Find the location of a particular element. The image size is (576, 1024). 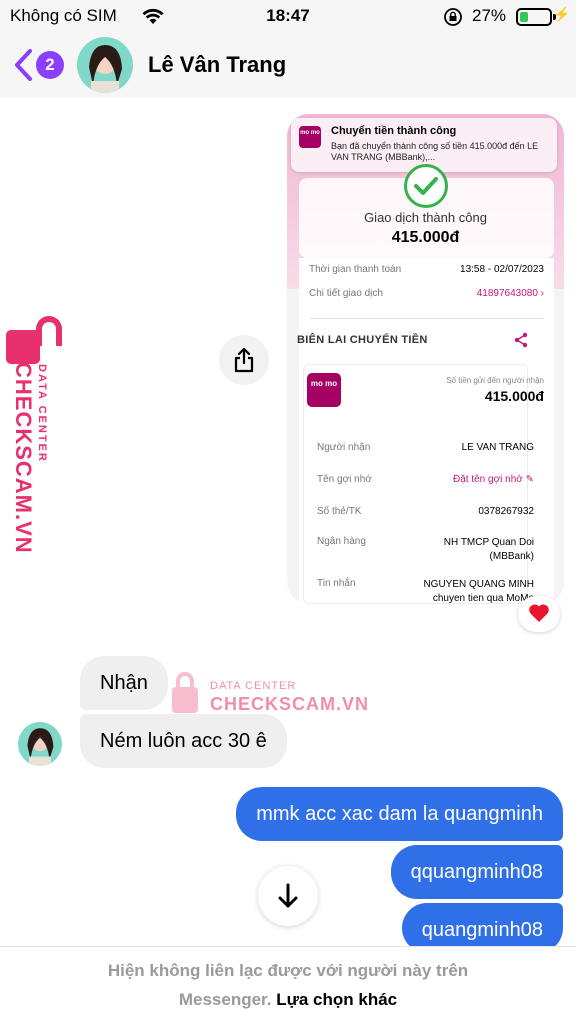

transaction-status: Giao dịch thành công is located at coordinates (425, 217).